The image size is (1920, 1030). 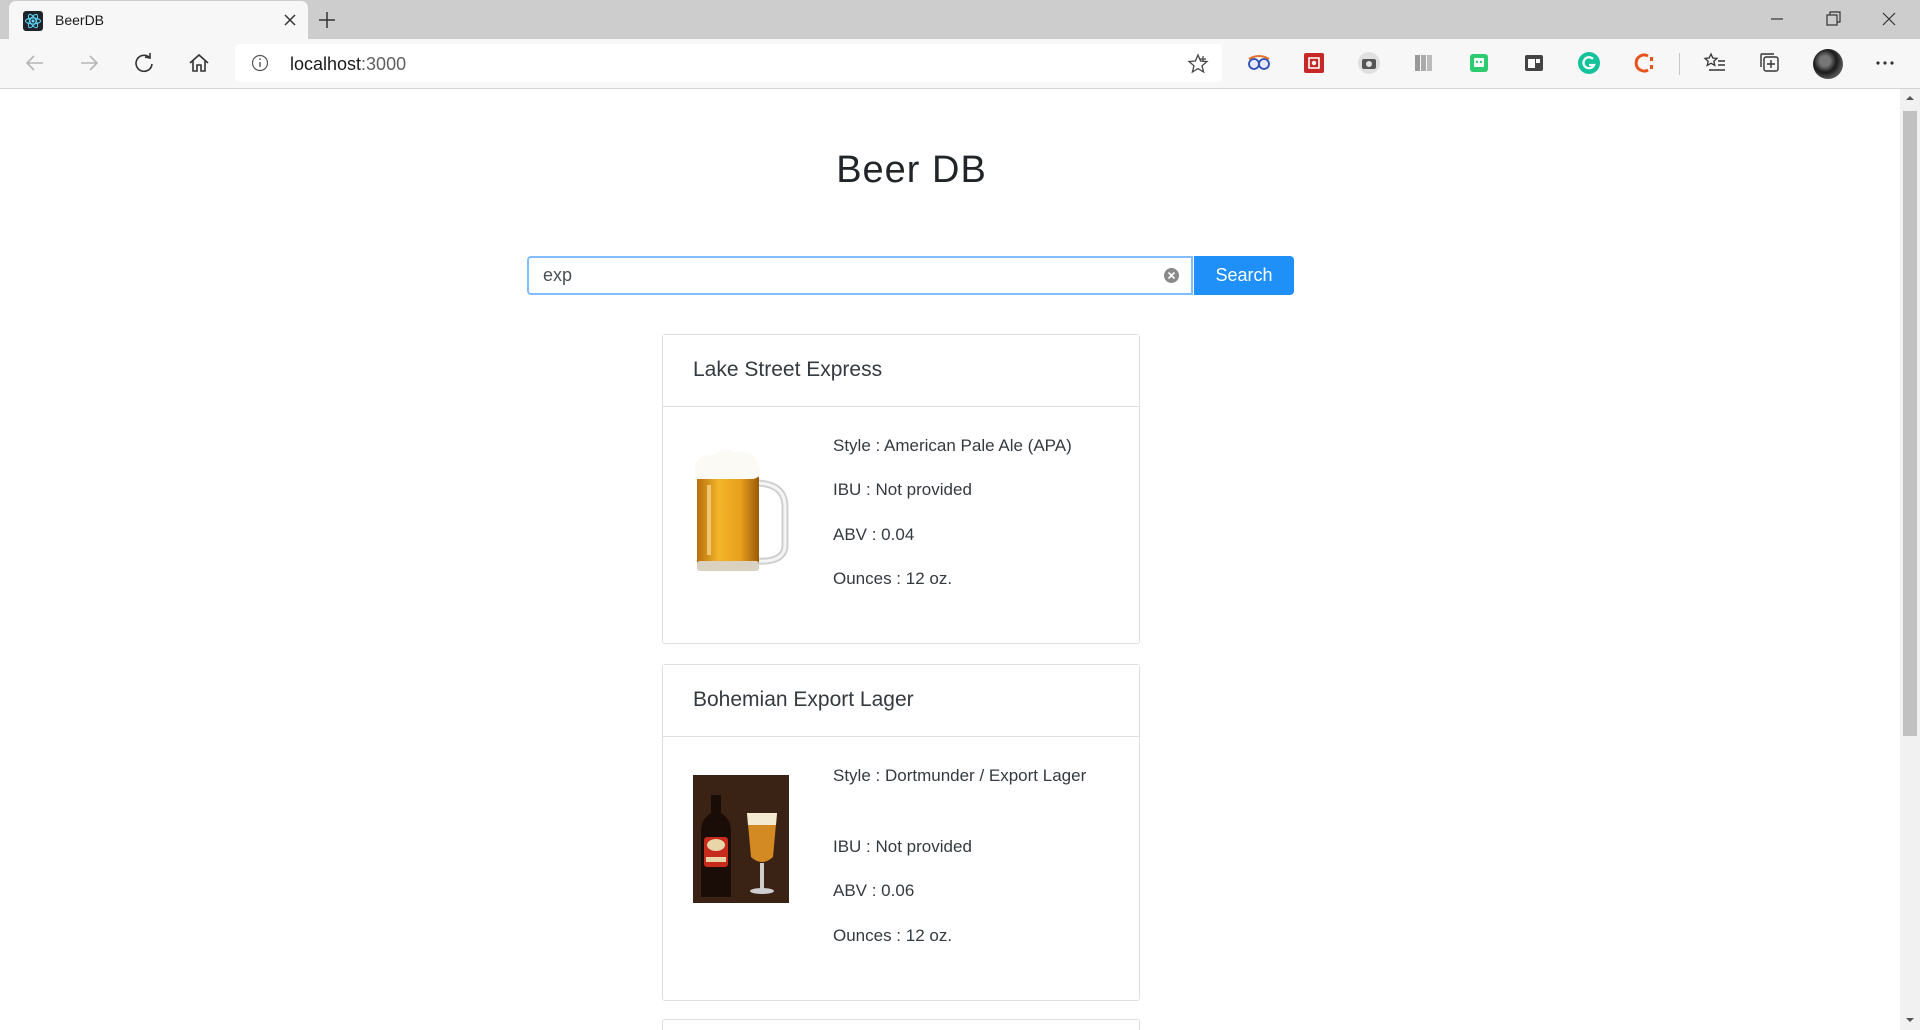 What do you see at coordinates (952, 445) in the screenshot?
I see `beer-style: Style : American Pale Ale (APA)` at bounding box center [952, 445].